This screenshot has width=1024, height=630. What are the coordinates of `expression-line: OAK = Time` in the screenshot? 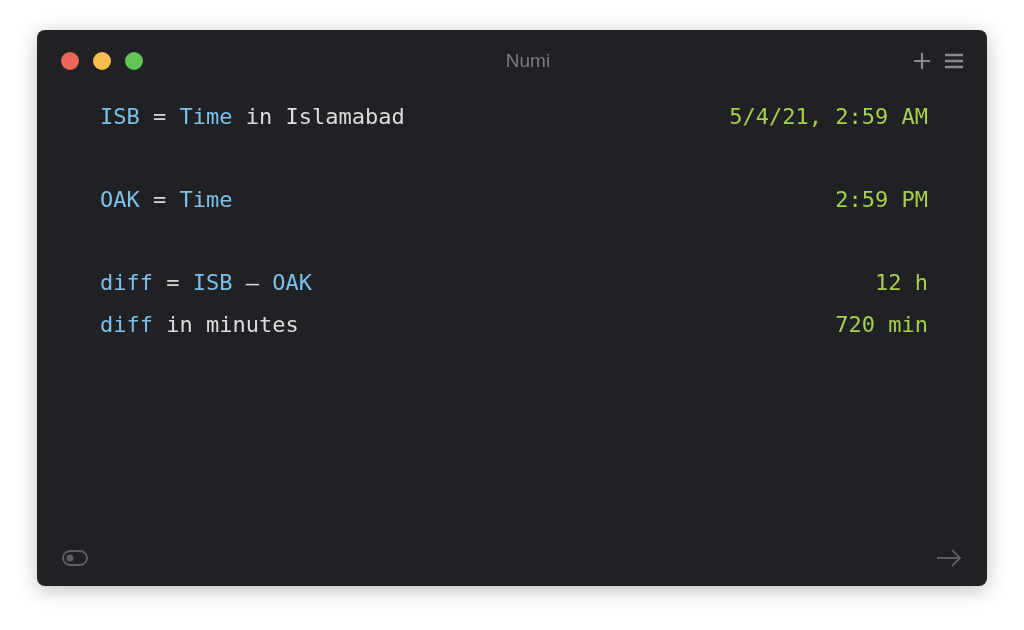 It's located at (166, 200).